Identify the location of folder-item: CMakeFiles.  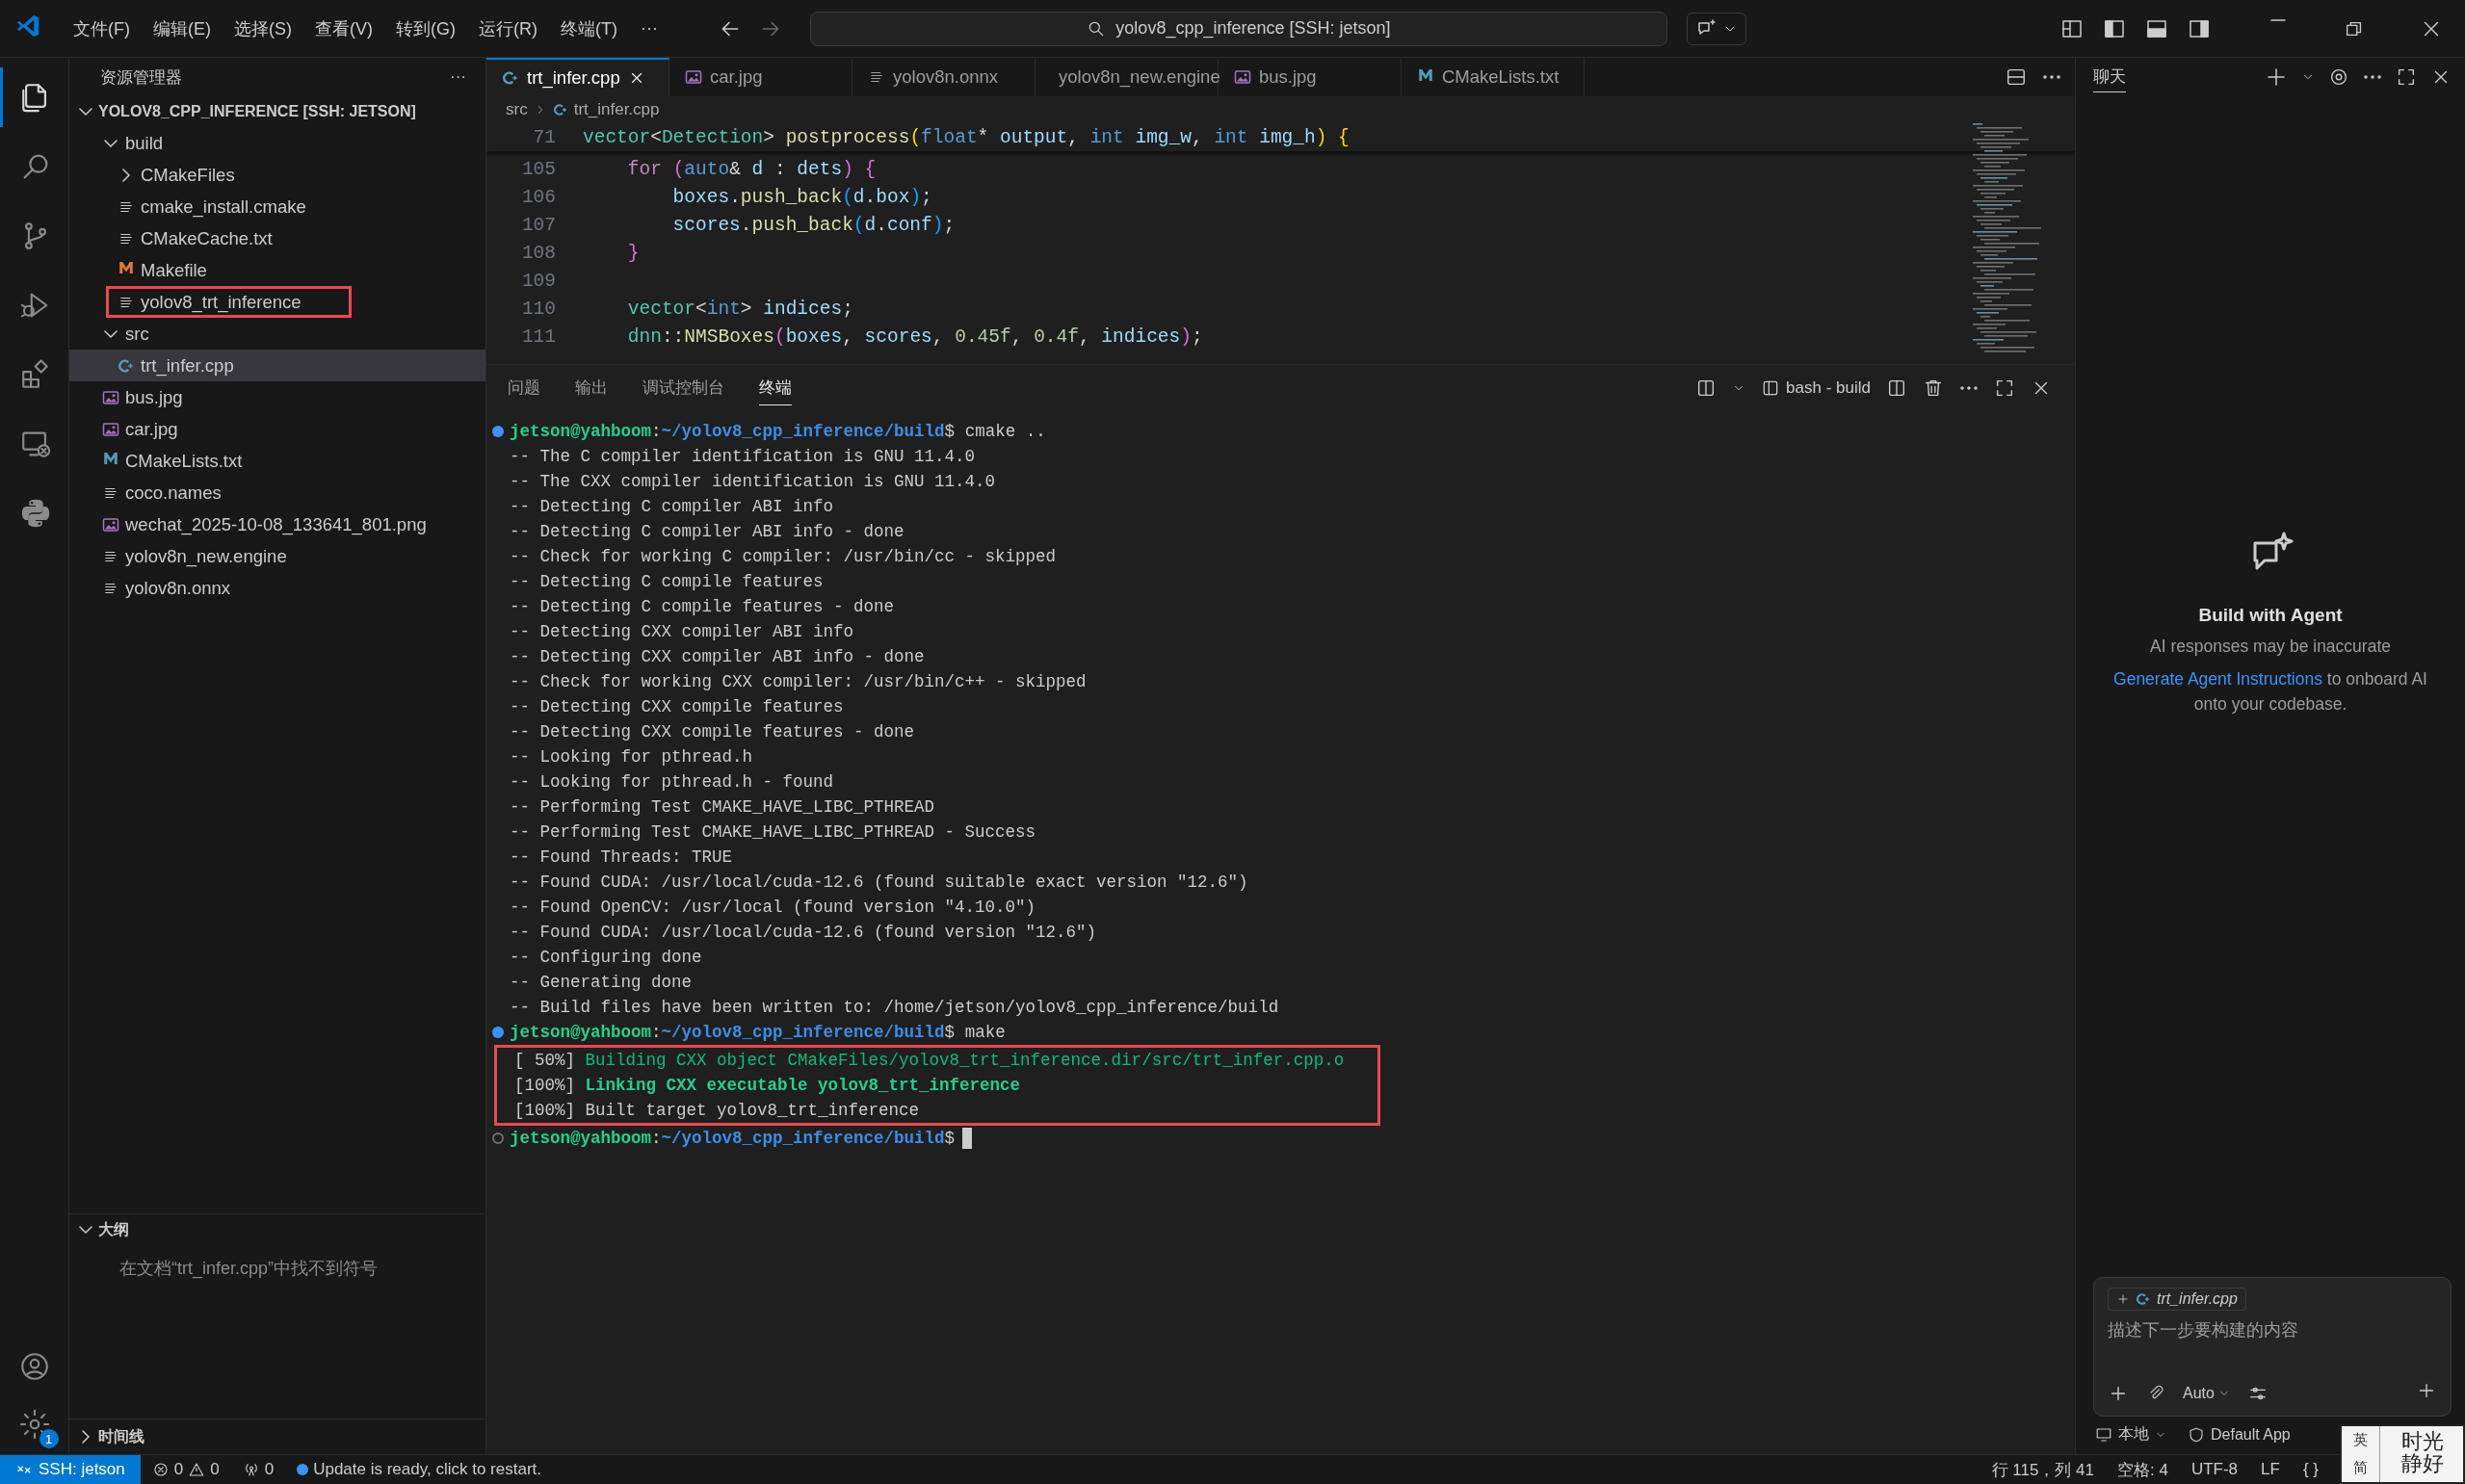
(277, 175).